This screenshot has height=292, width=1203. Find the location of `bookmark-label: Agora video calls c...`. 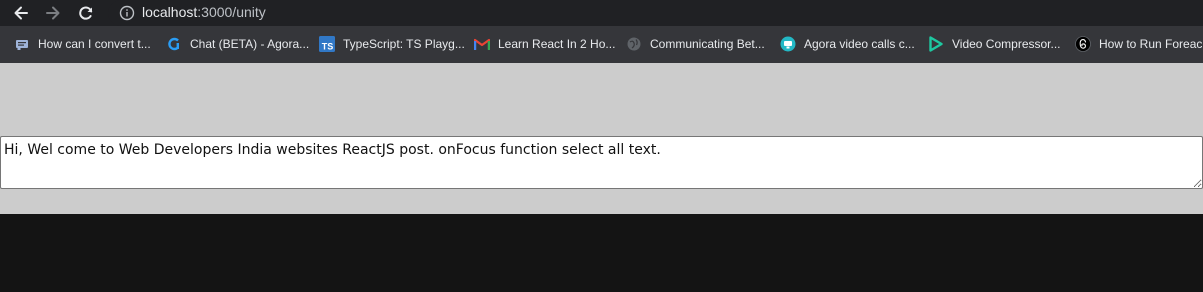

bookmark-label: Agora video calls c... is located at coordinates (859, 44).